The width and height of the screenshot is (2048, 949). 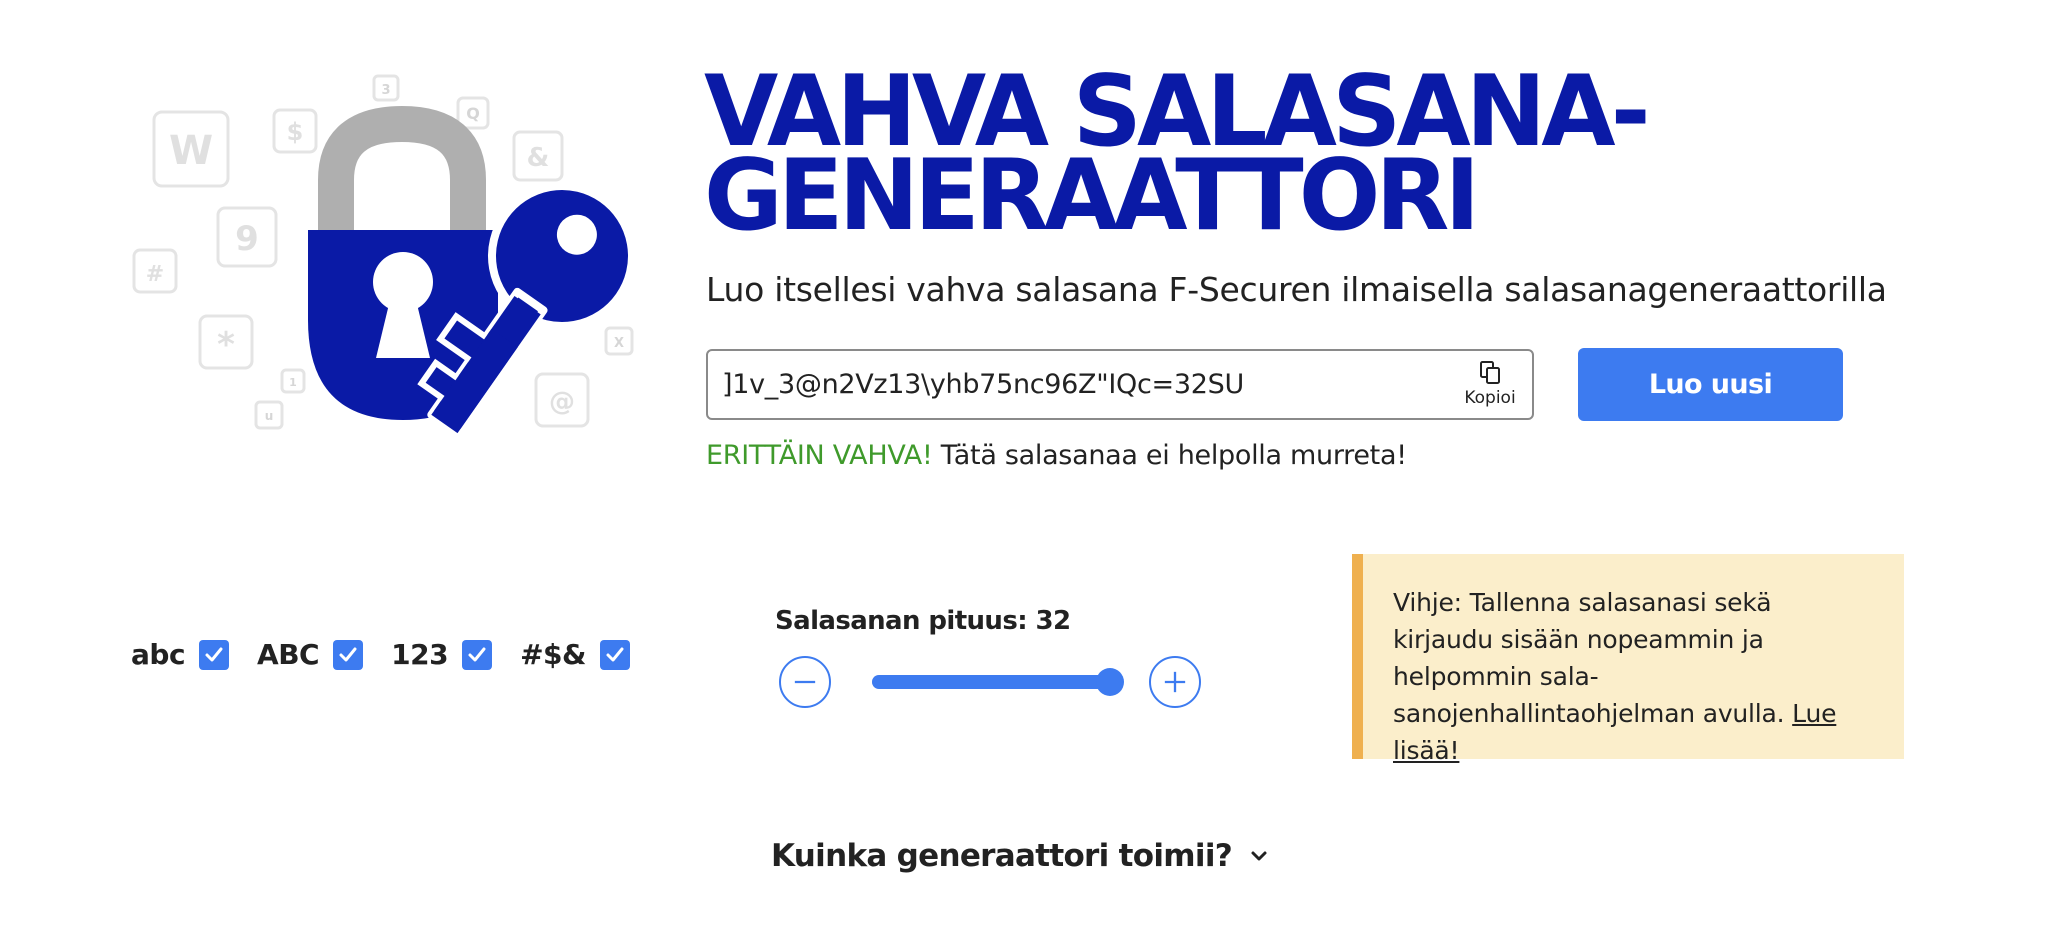 I want to click on svg-text: u, so click(x=269, y=416).